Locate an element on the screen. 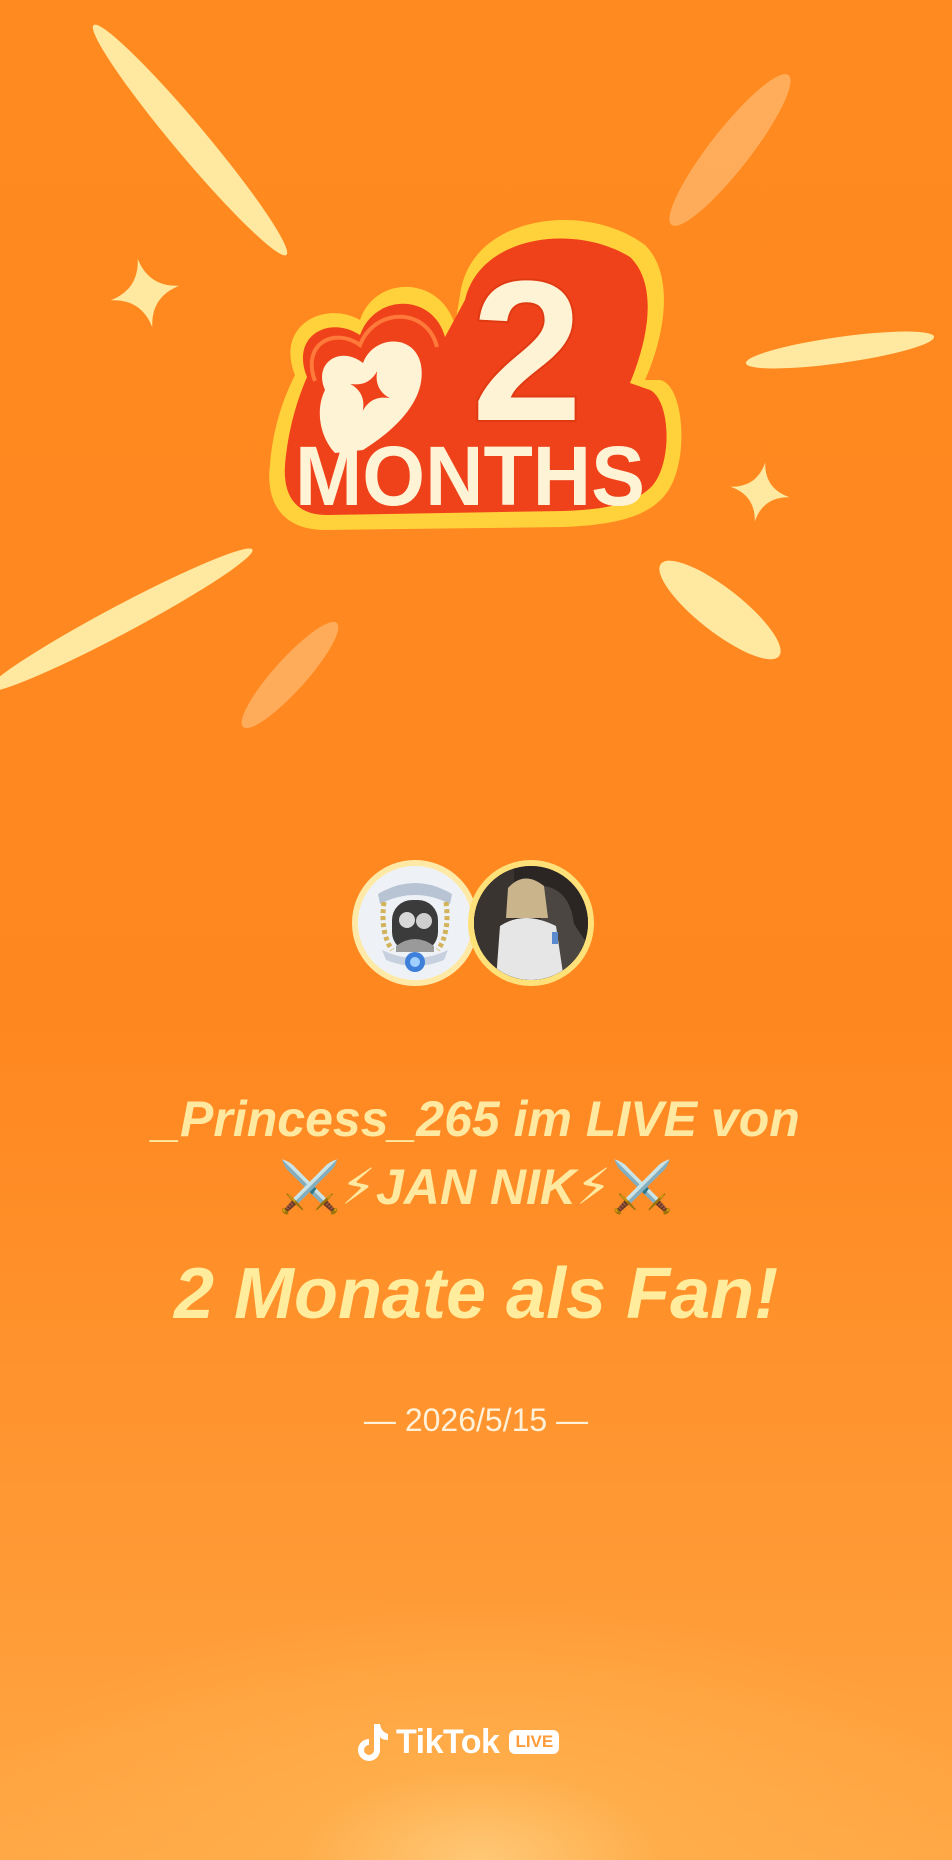 The height and width of the screenshot is (1860, 952). avatar-fan is located at coordinates (415, 923).